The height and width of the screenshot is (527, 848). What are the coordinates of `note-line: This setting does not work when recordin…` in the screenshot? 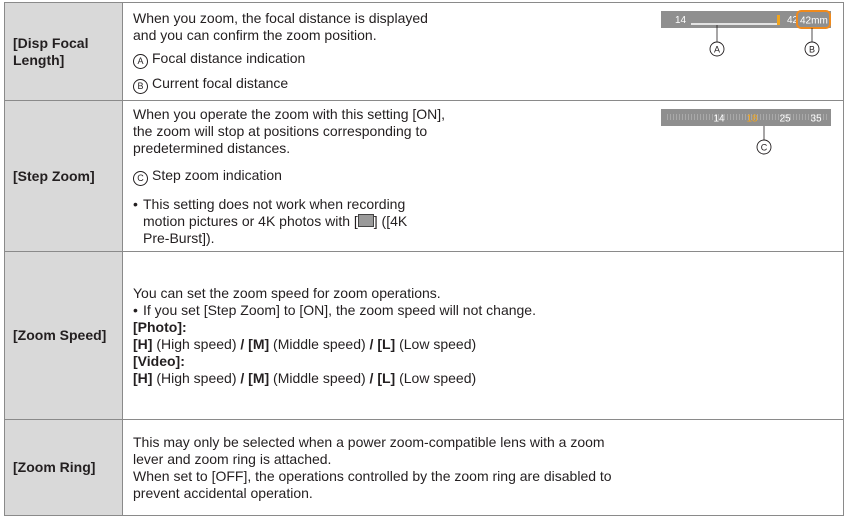 It's located at (274, 204).